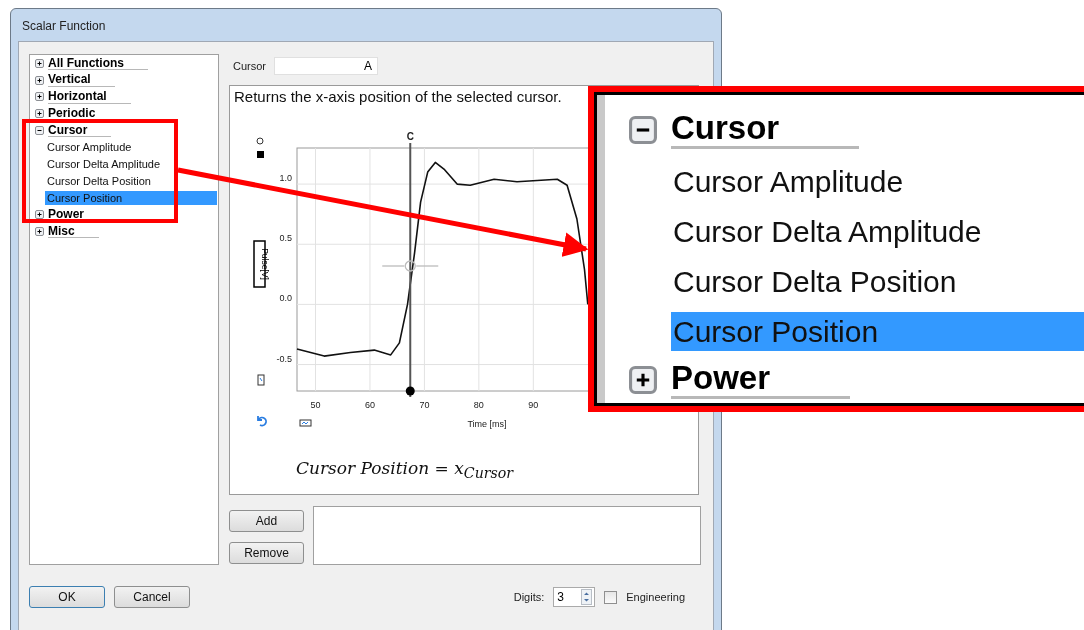  Describe the element at coordinates (260, 141) in the screenshot. I see `circle-marker-icon` at that location.